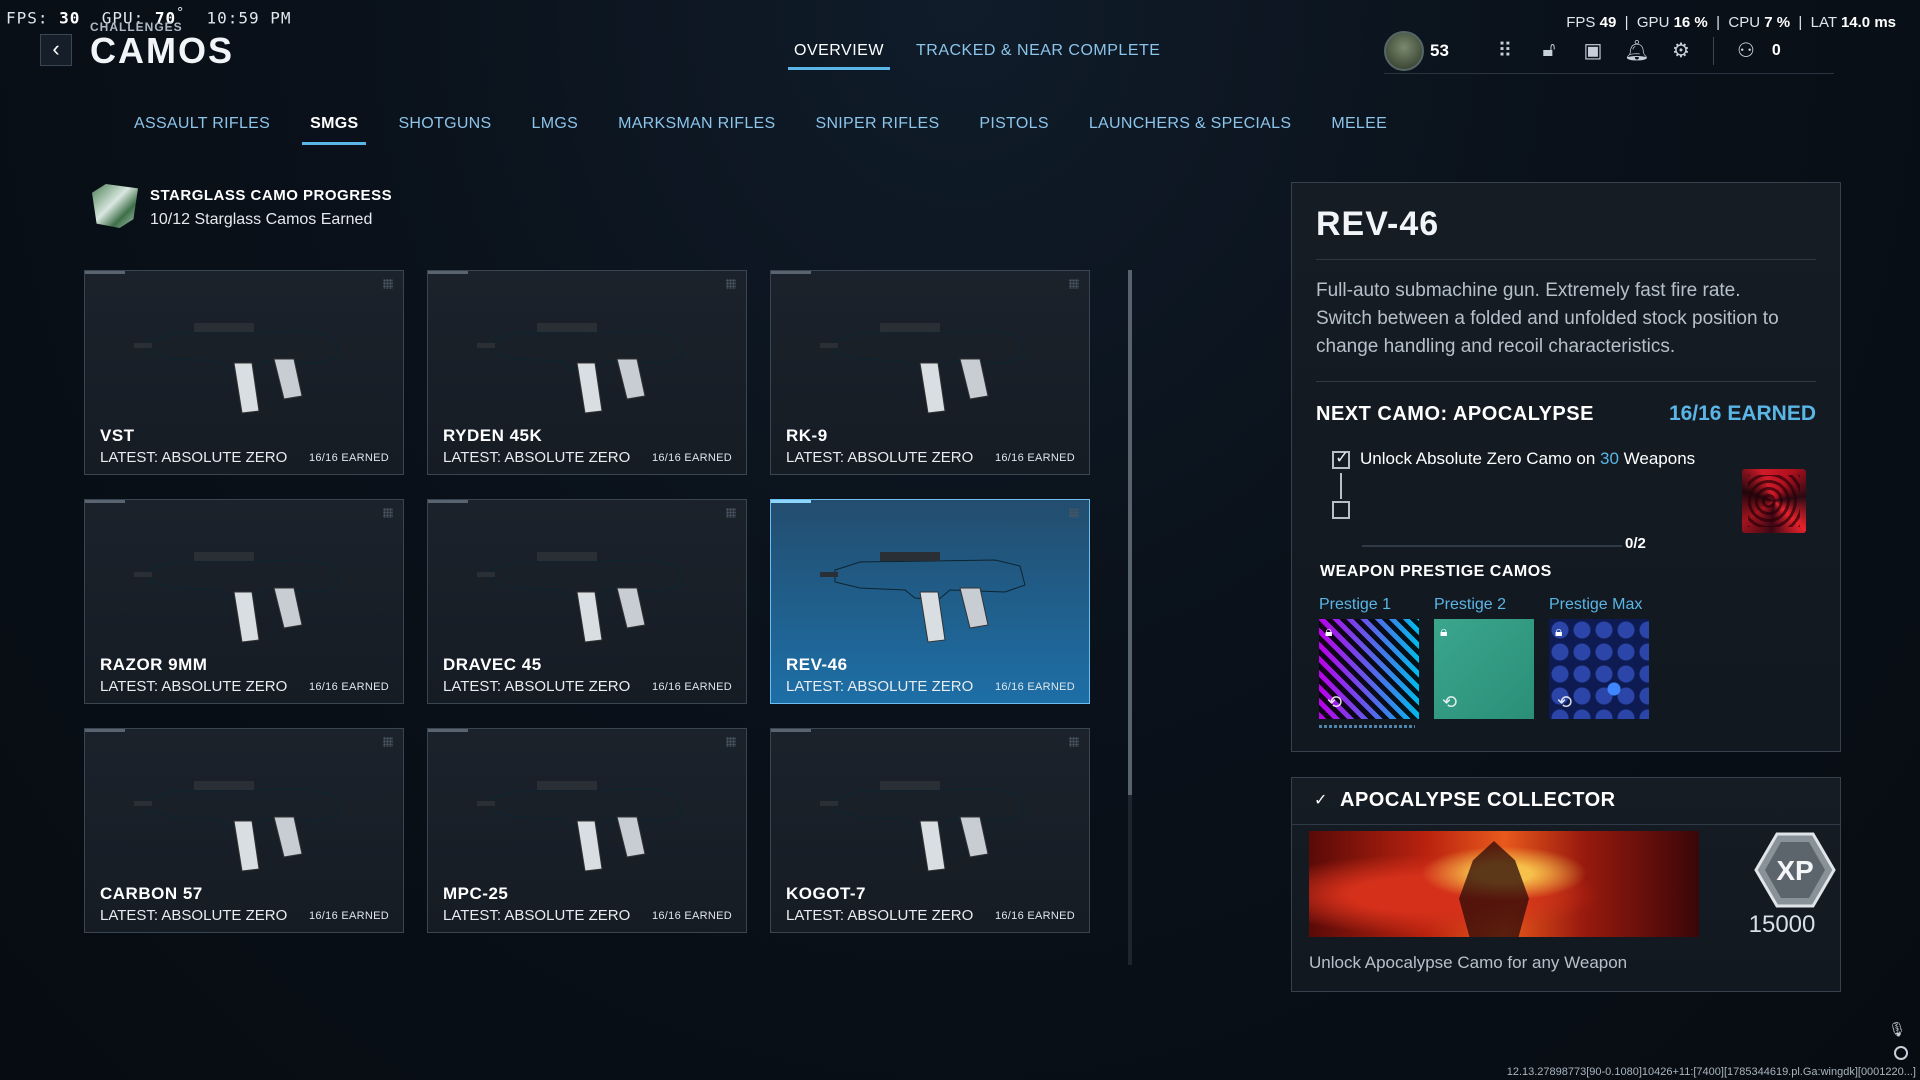 The width and height of the screenshot is (1920, 1080). What do you see at coordinates (1637, 51) in the screenshot?
I see `bell-icon: 🔔︎` at bounding box center [1637, 51].